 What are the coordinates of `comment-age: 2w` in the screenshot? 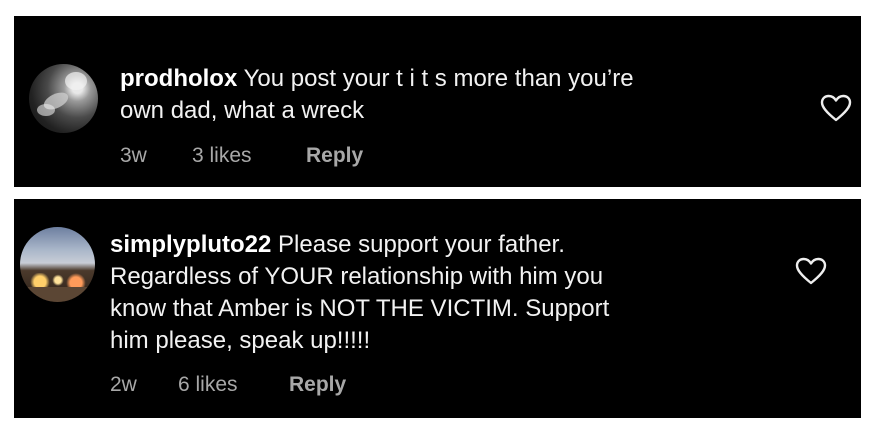 It's located at (123, 384).